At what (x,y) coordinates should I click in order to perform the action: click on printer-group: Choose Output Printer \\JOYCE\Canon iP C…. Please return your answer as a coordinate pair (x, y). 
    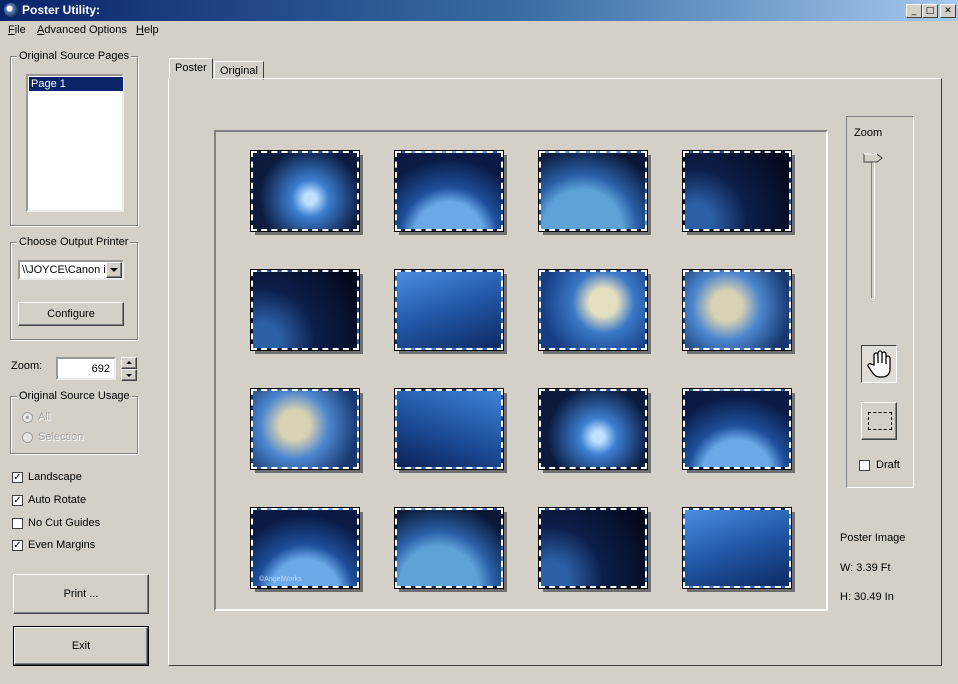
    Looking at the image, I should click on (74, 288).